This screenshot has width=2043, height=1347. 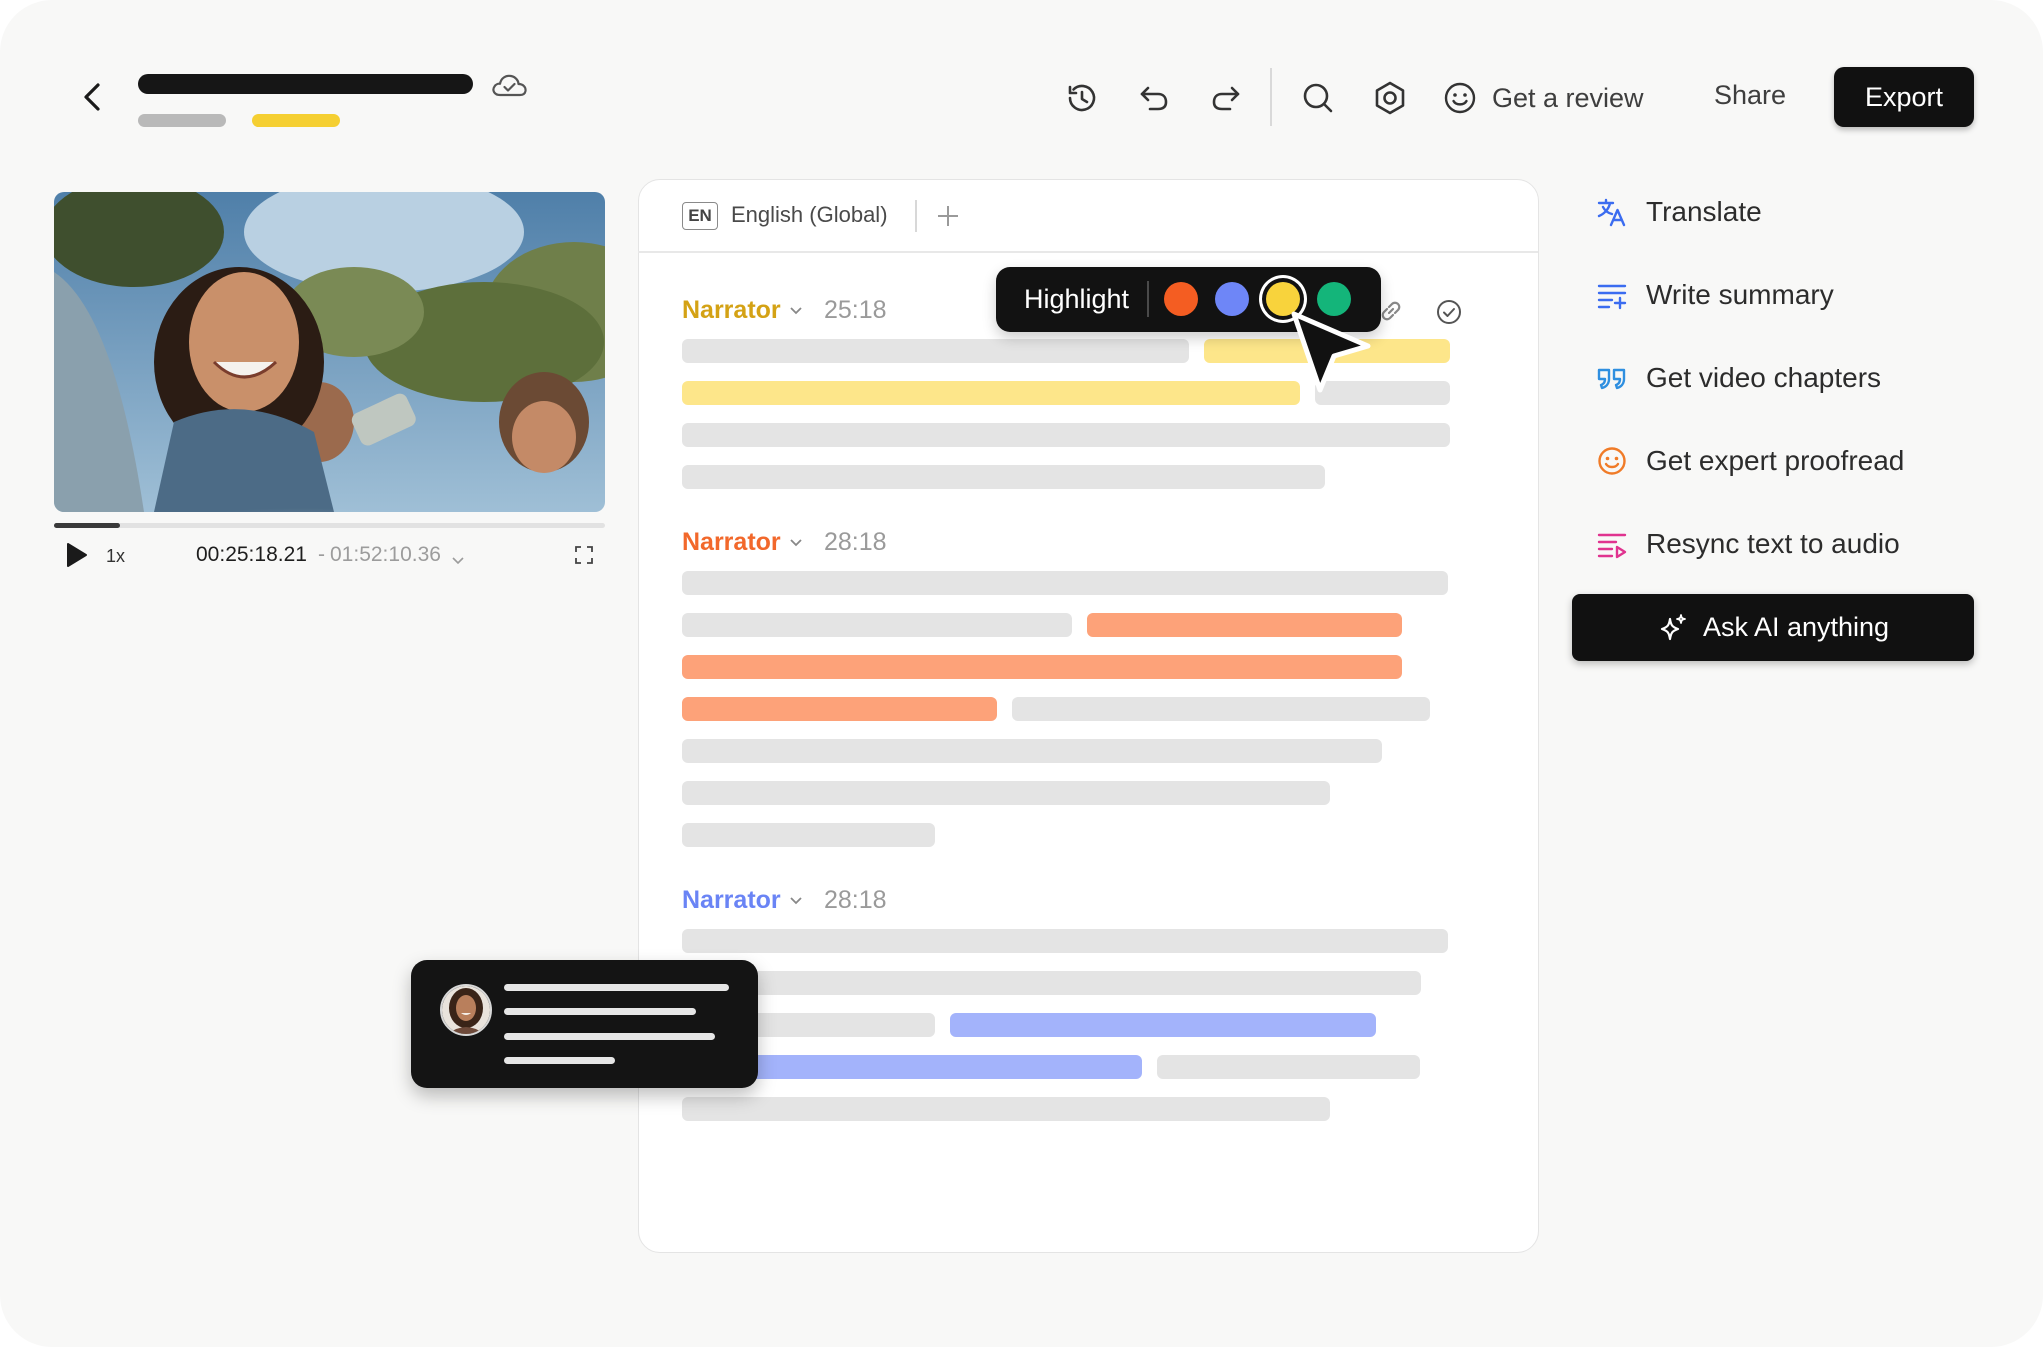 I want to click on chevron-left-icon, so click(x=92, y=97).